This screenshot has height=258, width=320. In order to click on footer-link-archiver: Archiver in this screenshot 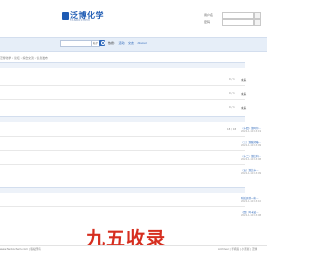, I will do `click(223, 249)`.